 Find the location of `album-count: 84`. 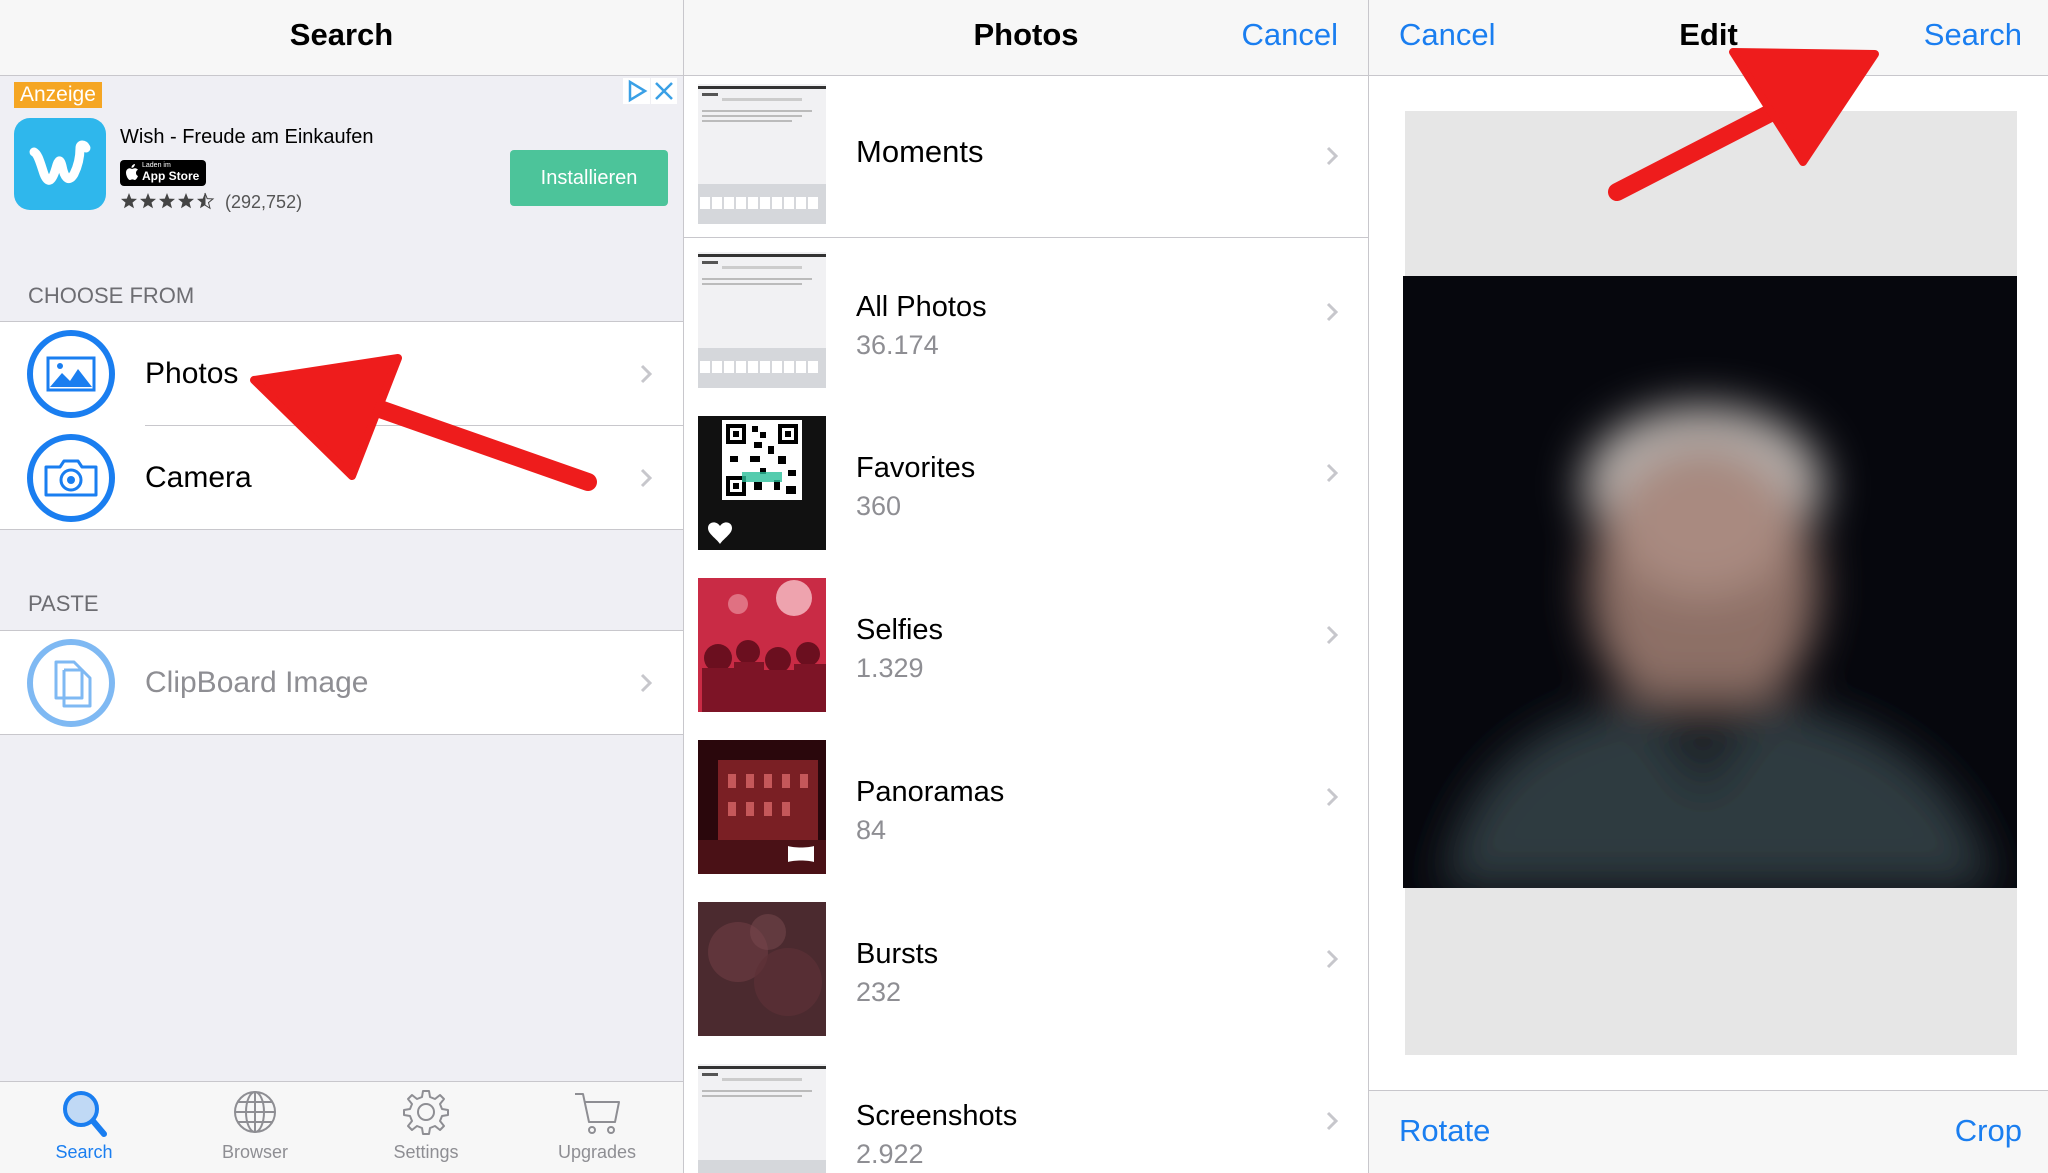

album-count: 84 is located at coordinates (871, 830).